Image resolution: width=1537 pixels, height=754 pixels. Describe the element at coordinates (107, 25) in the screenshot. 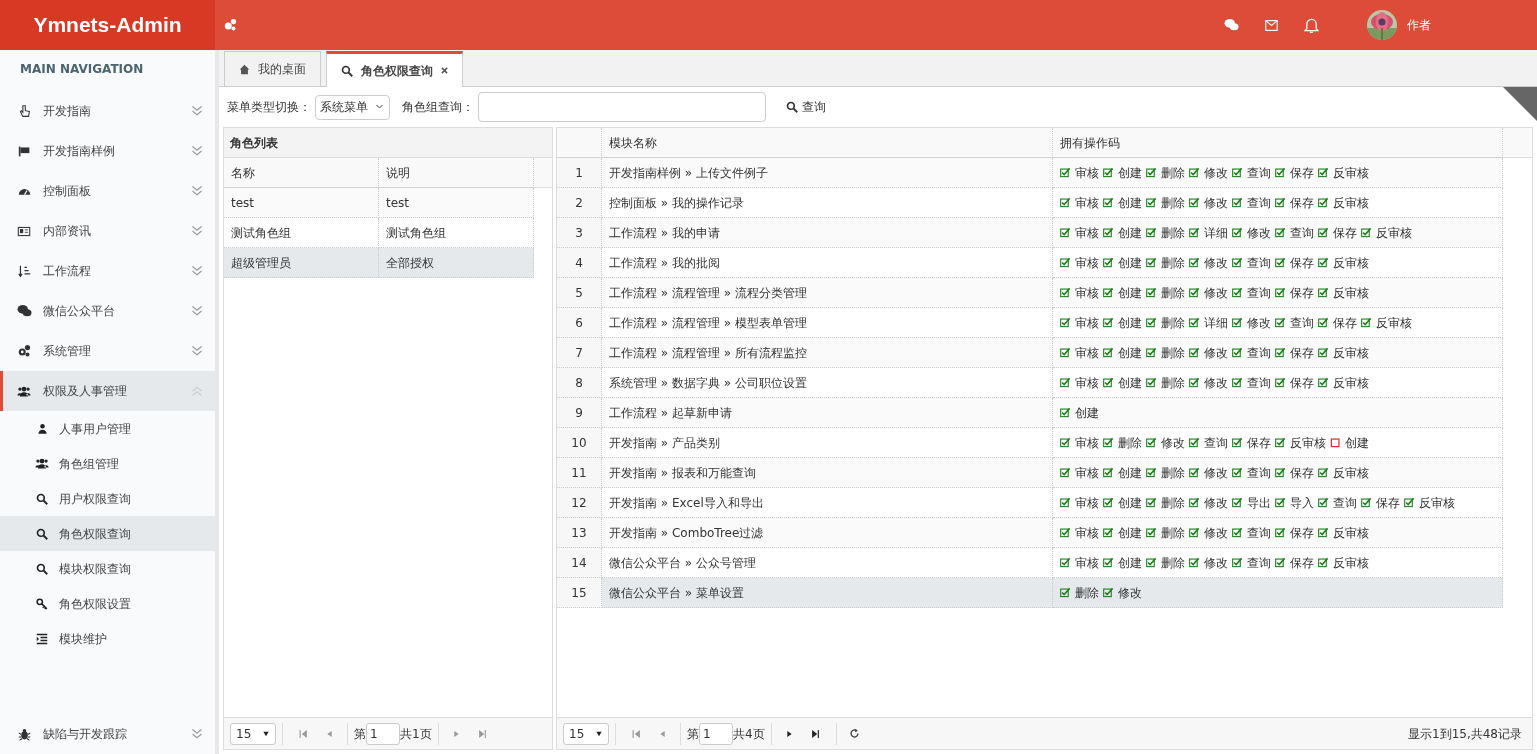

I see `app-logo: Ymnets-Admin` at that location.